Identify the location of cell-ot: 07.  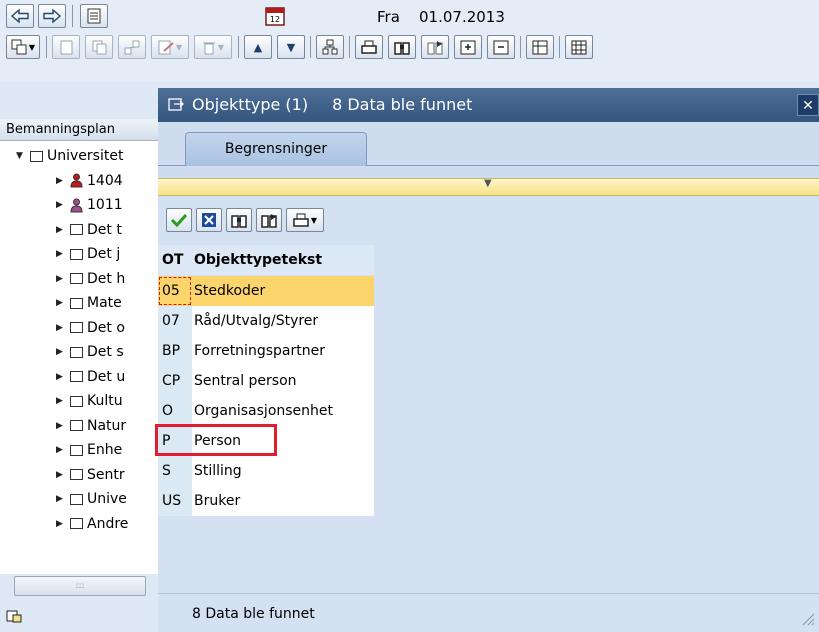
(175, 321).